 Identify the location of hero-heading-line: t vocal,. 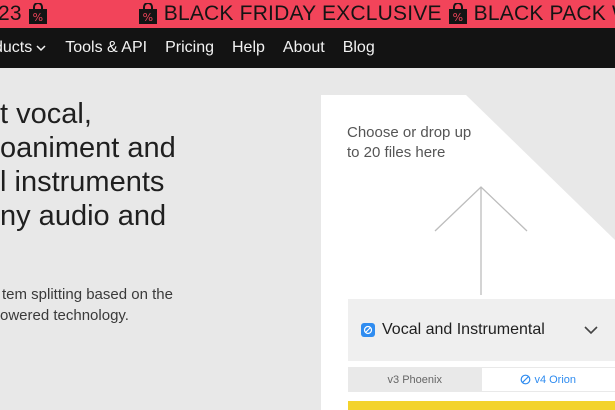
(46, 114).